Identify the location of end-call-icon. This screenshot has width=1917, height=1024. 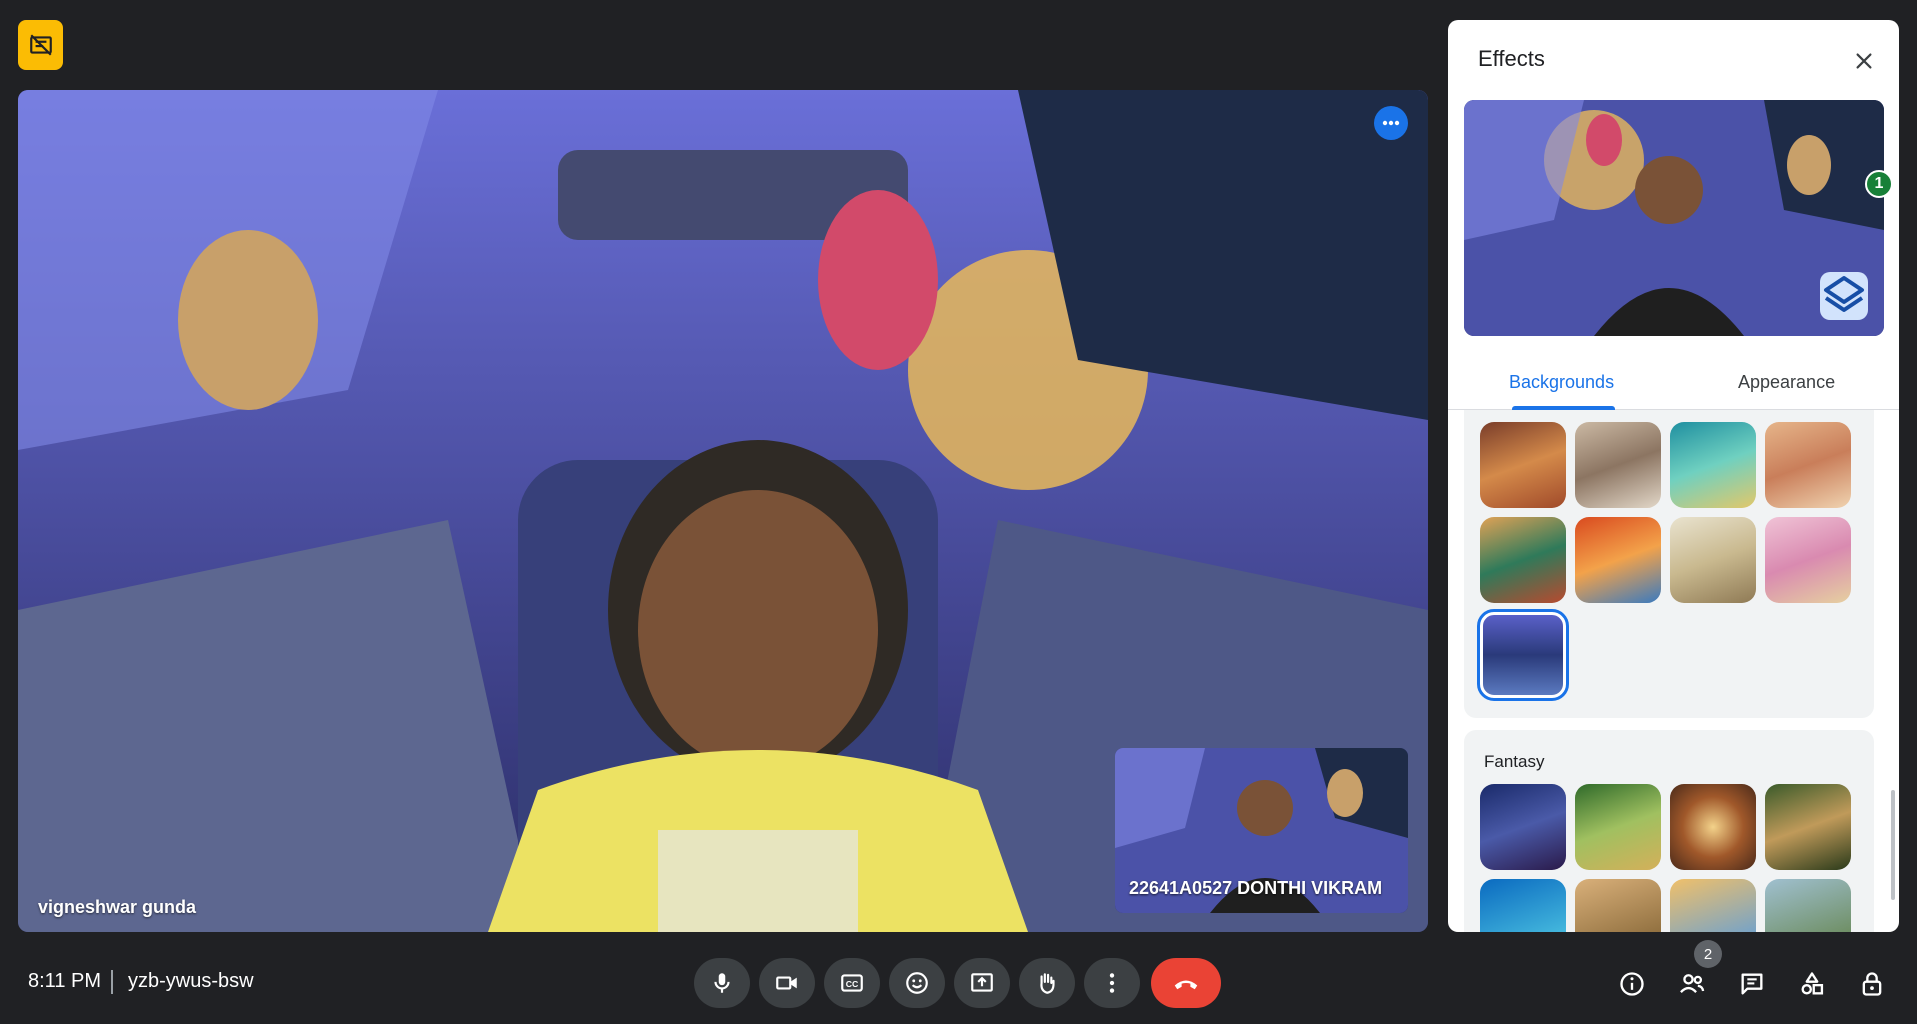
(1186, 985).